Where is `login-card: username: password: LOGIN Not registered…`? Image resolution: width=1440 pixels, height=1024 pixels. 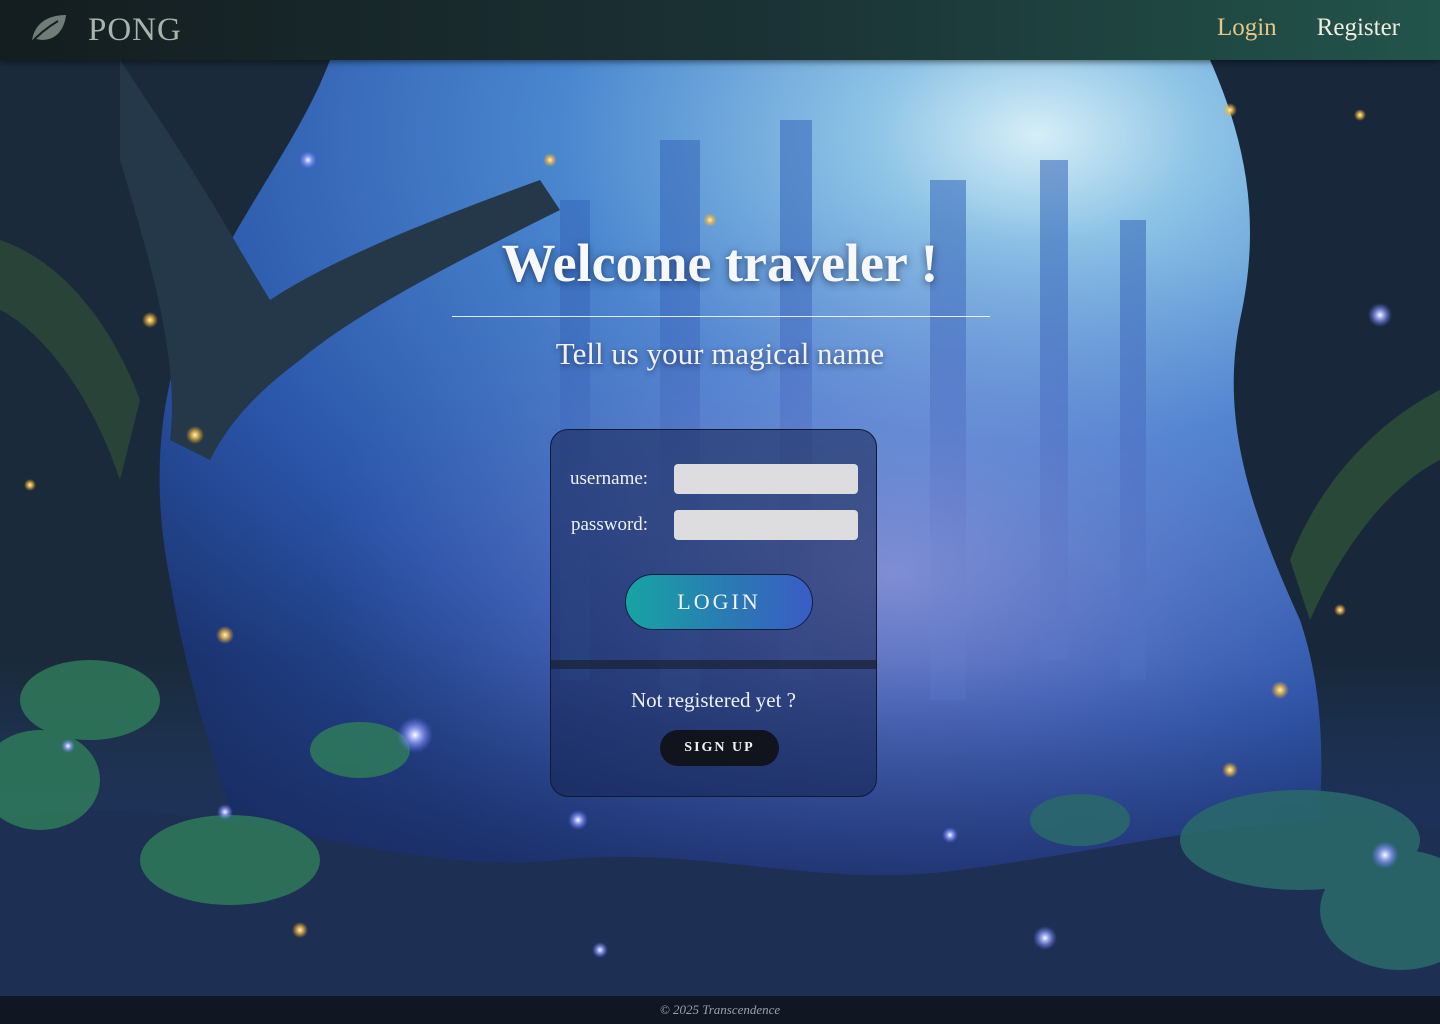 login-card: username: password: LOGIN Not registered… is located at coordinates (713, 613).